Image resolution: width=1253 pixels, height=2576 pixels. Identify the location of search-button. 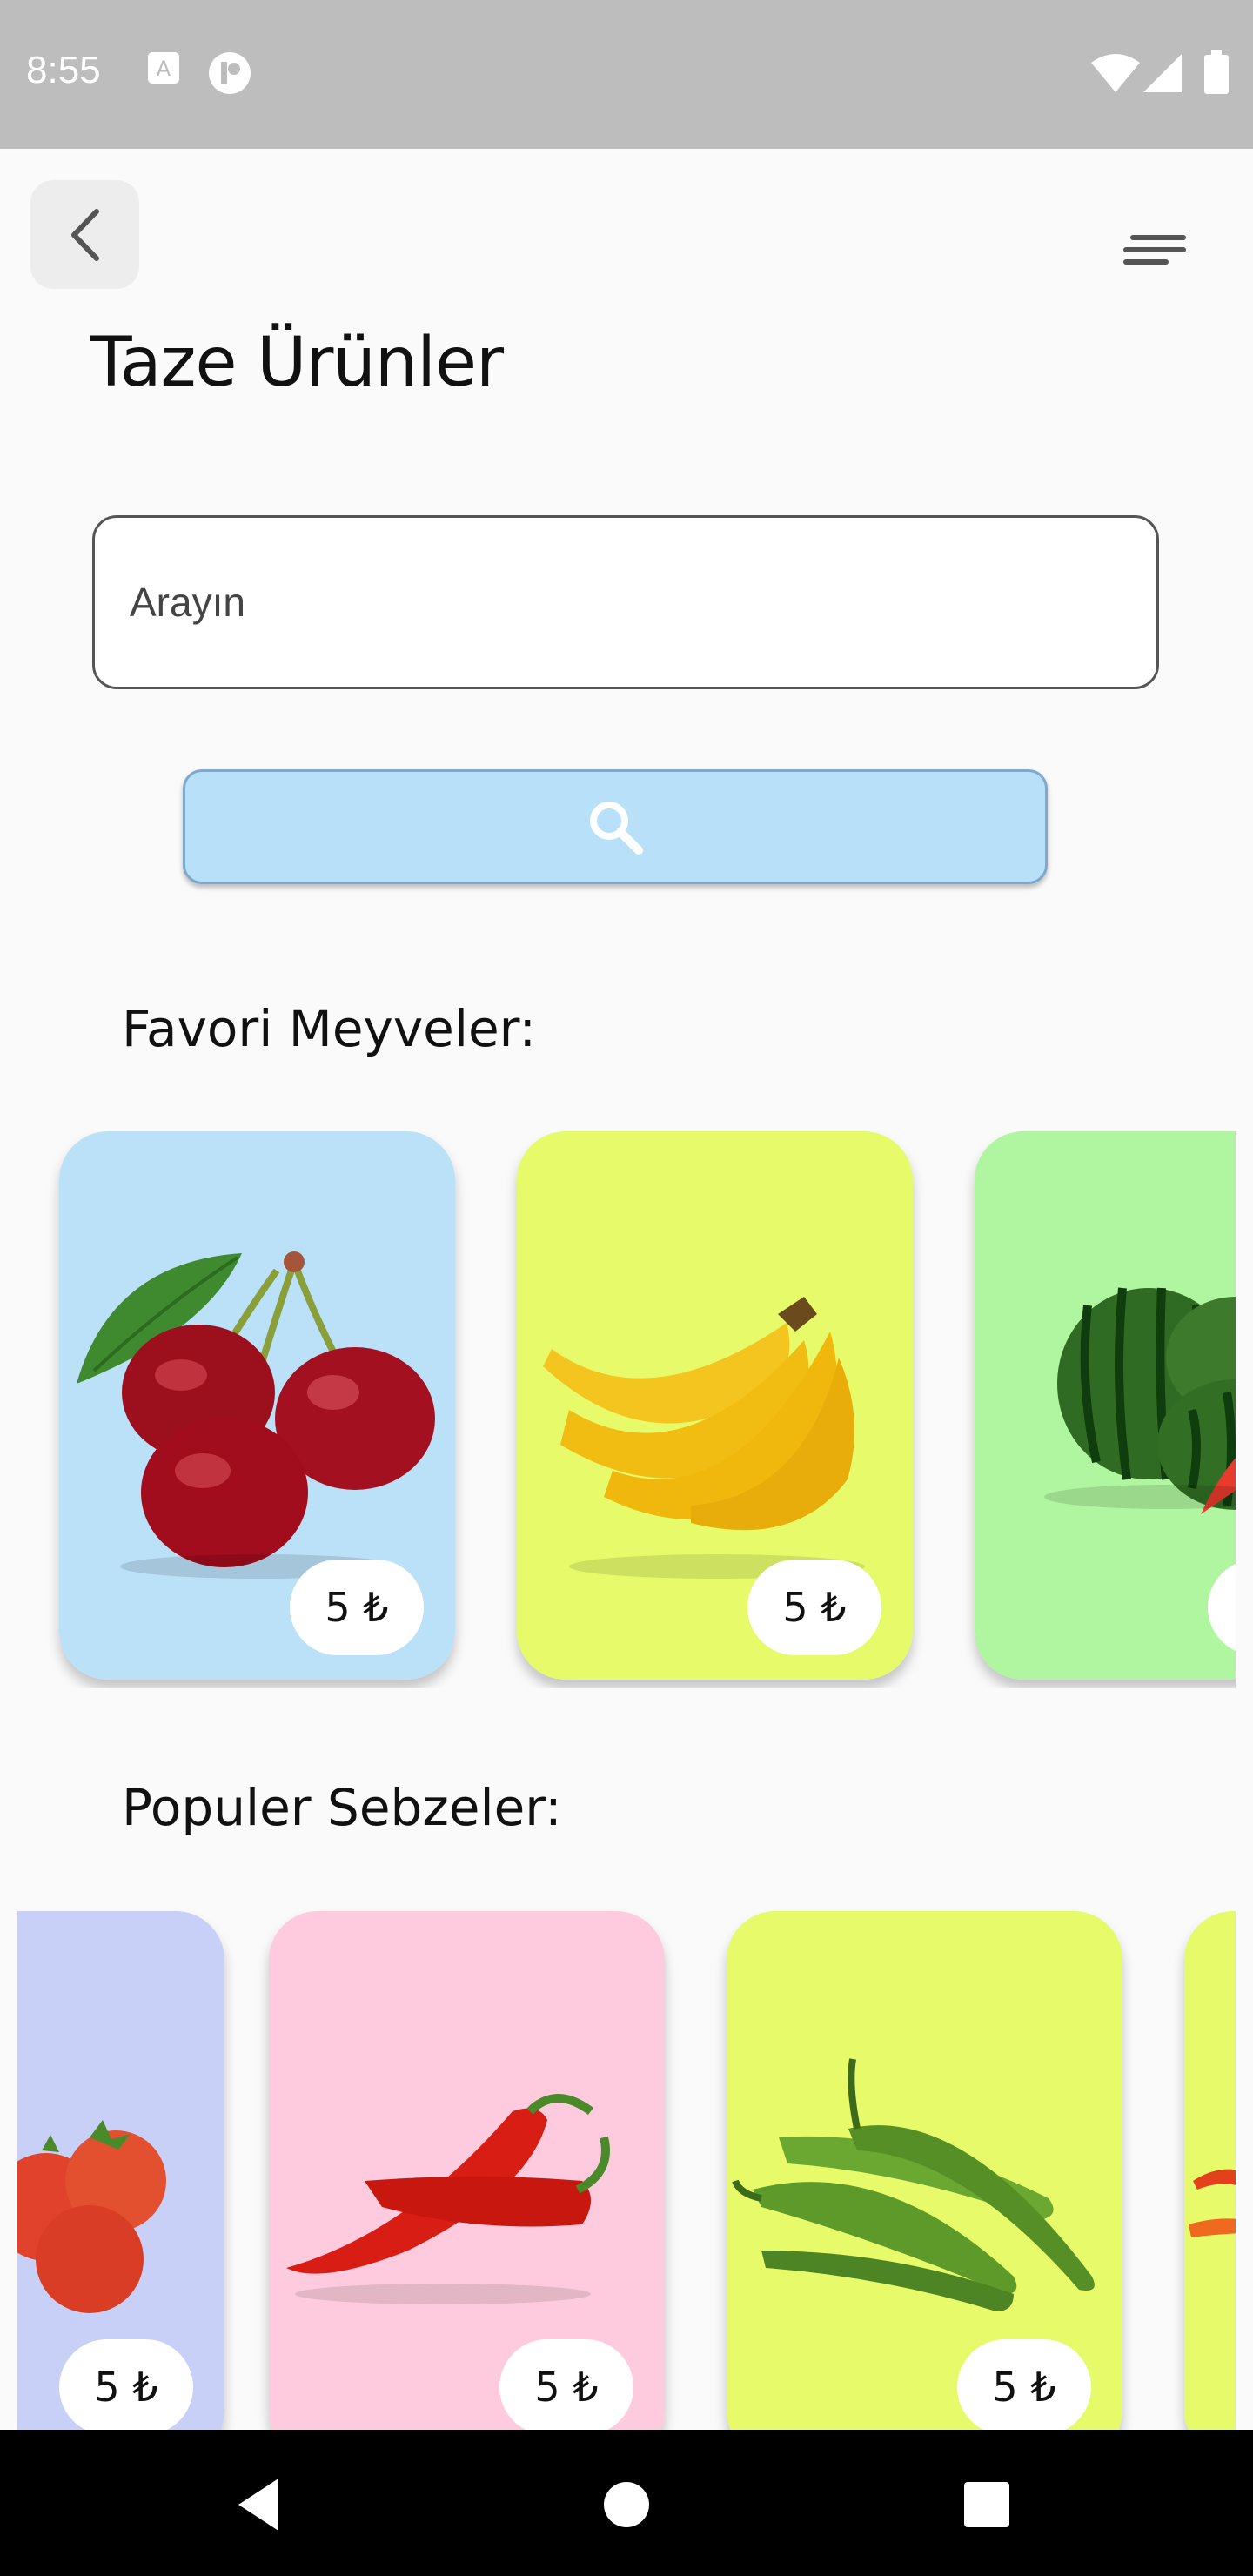
(615, 826).